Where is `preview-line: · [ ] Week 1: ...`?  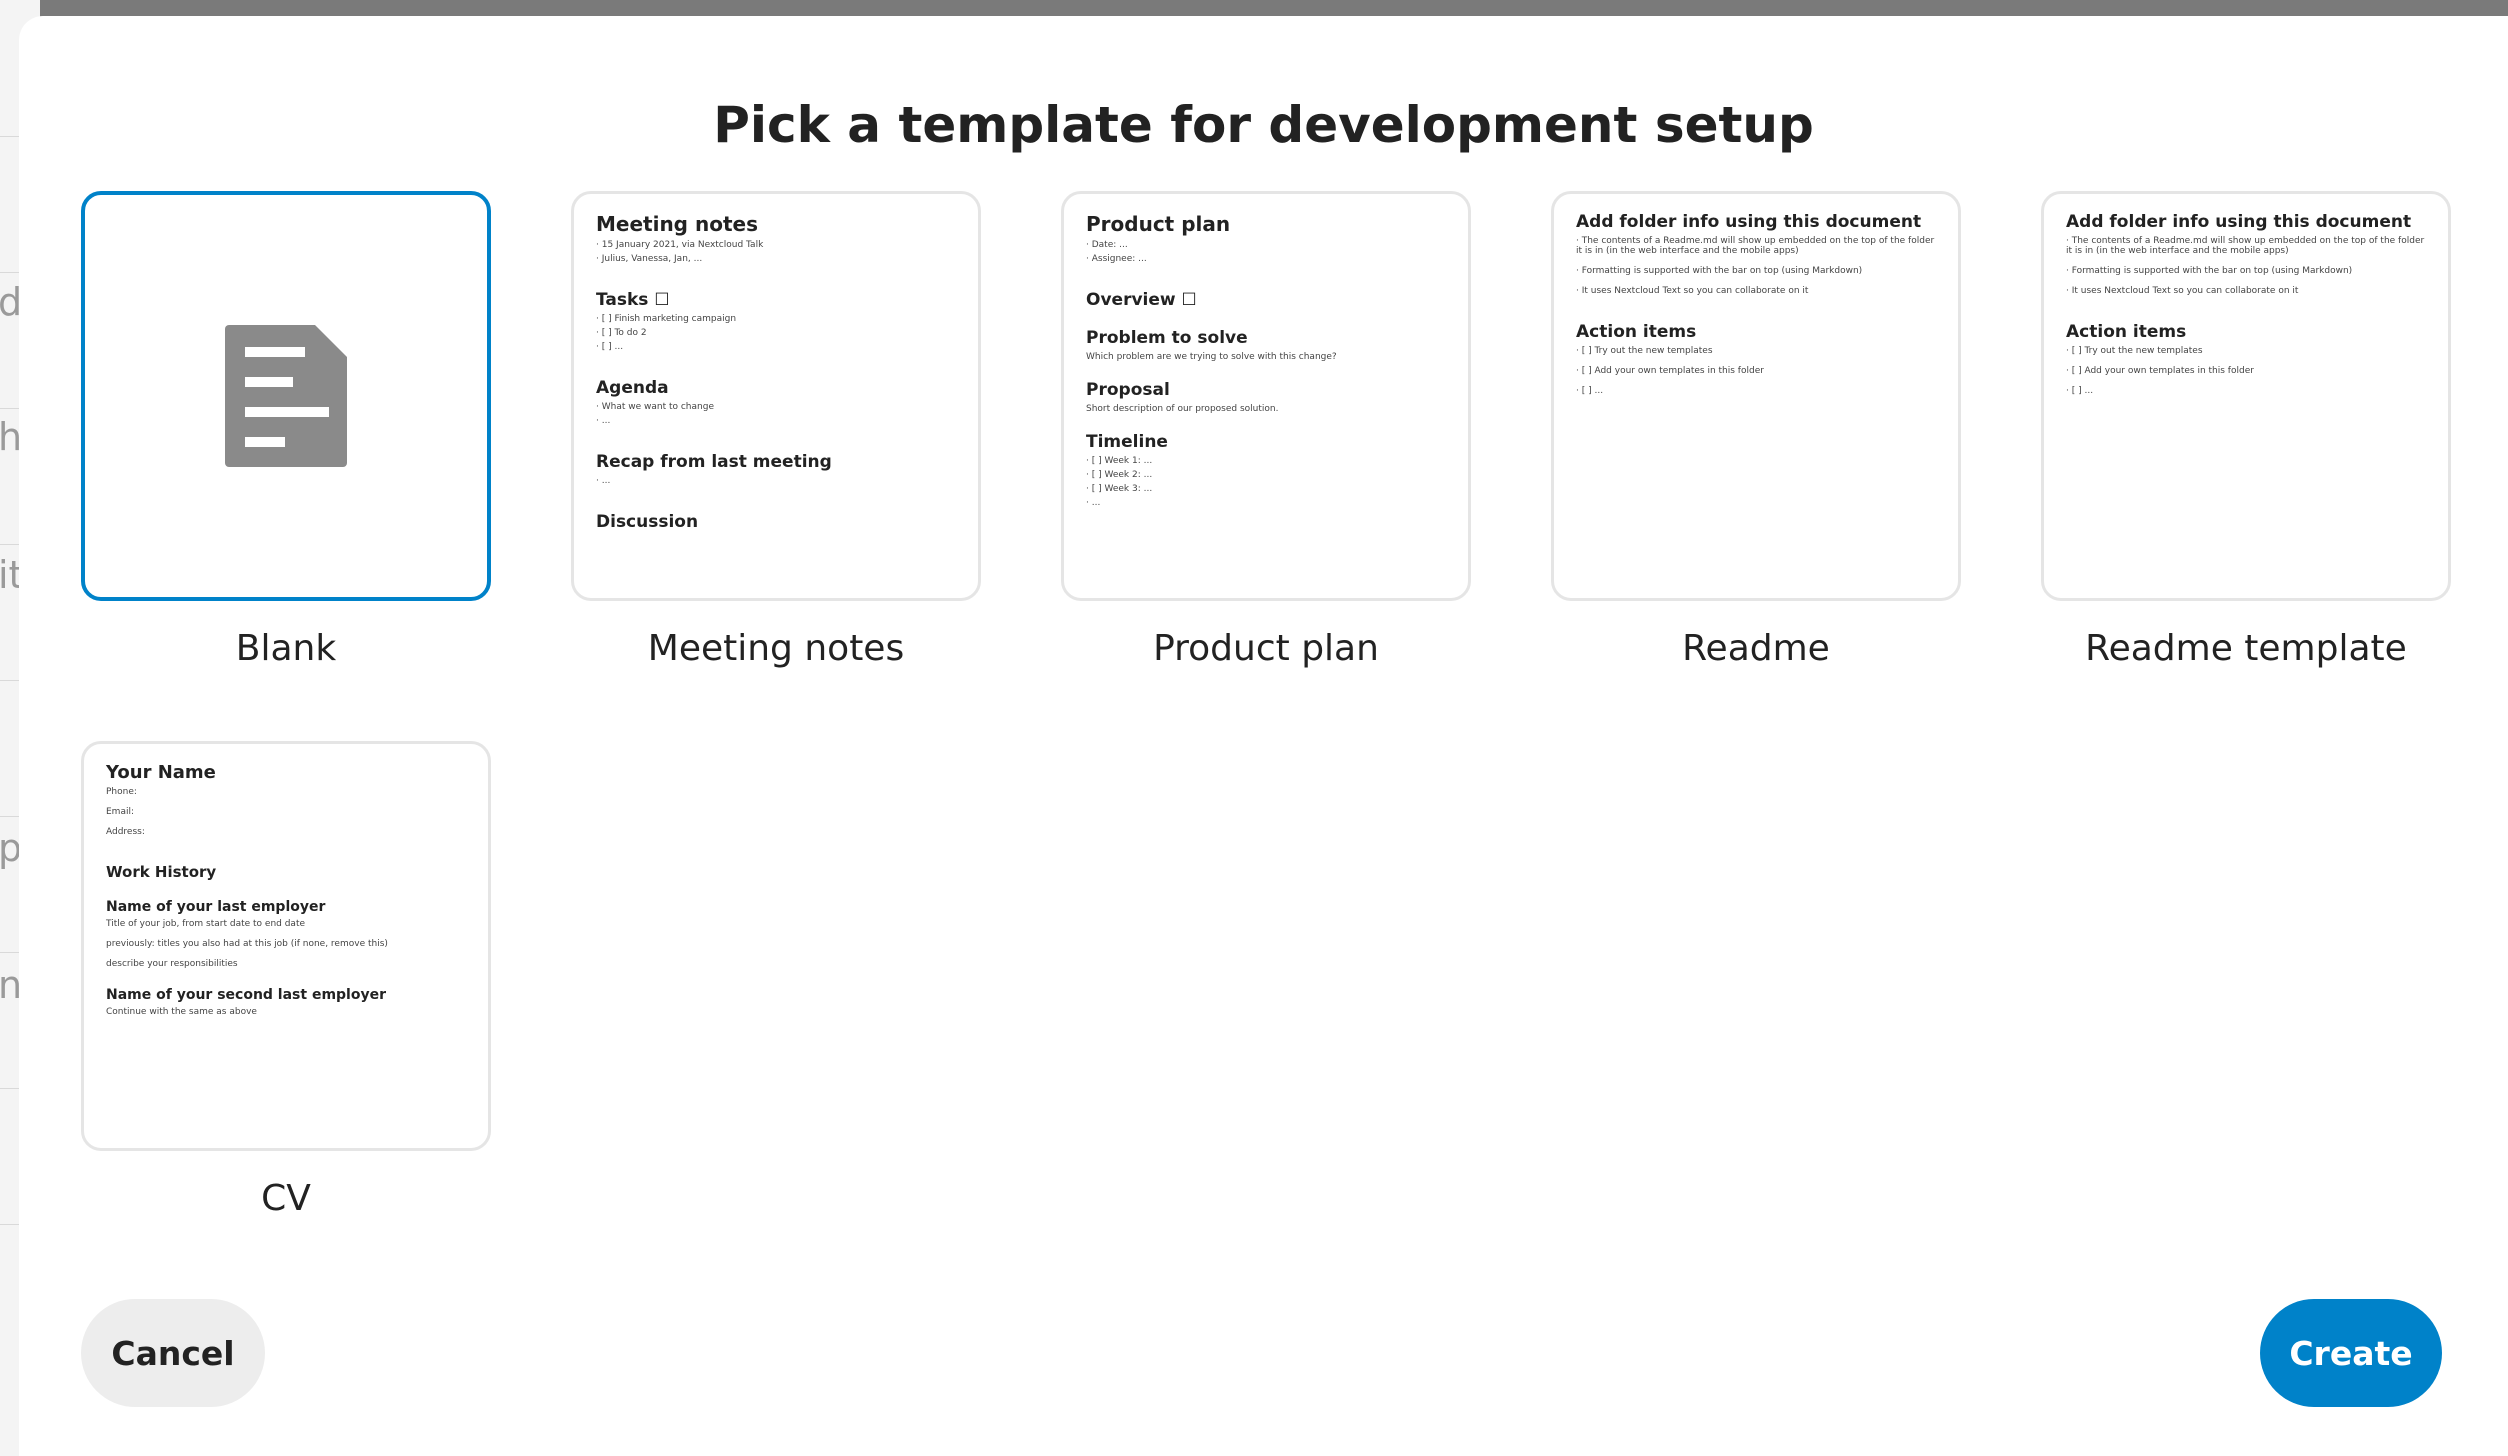 preview-line: · [ ] Week 1: ... is located at coordinates (1119, 461).